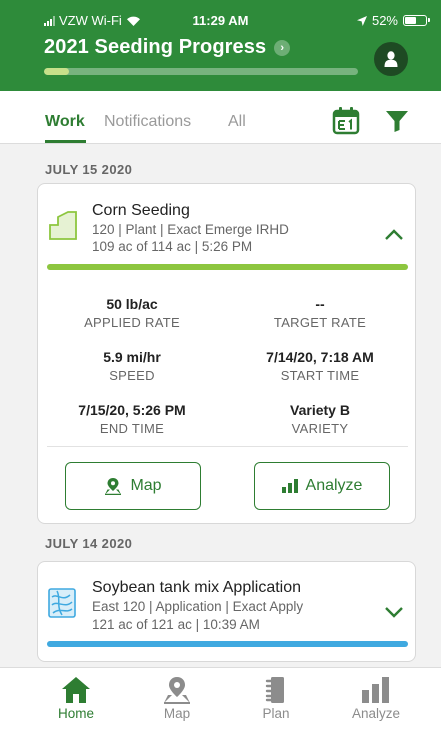  What do you see at coordinates (132, 304) in the screenshot?
I see `stat-value: 50 lb/ac` at bounding box center [132, 304].